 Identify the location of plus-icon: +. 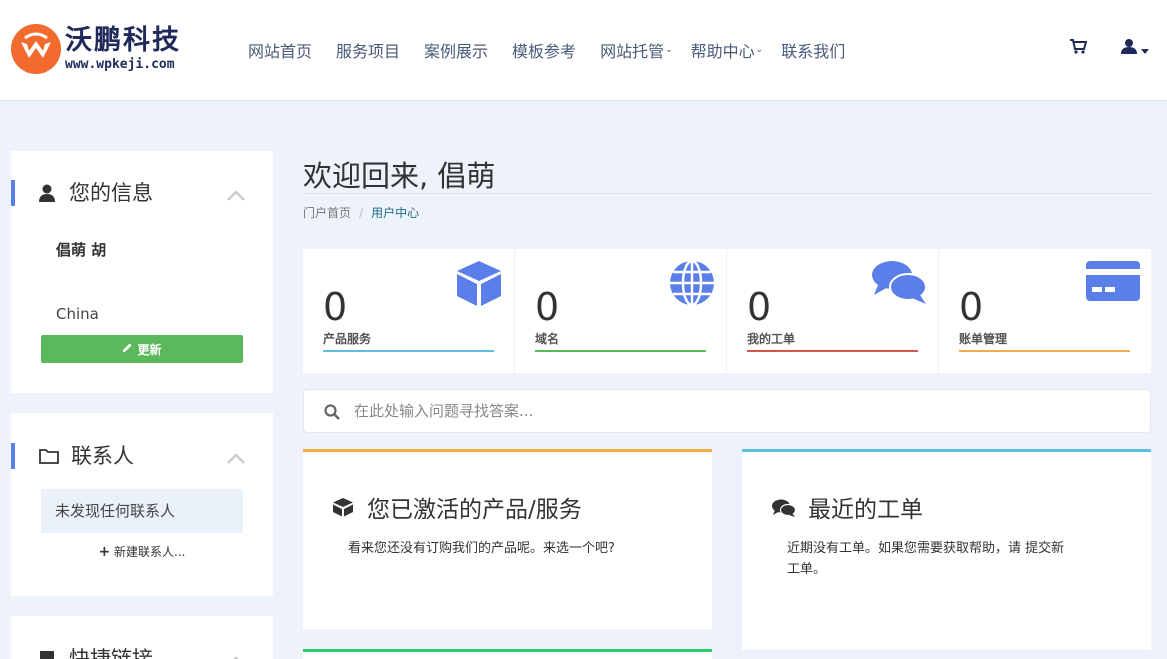
(104, 552).